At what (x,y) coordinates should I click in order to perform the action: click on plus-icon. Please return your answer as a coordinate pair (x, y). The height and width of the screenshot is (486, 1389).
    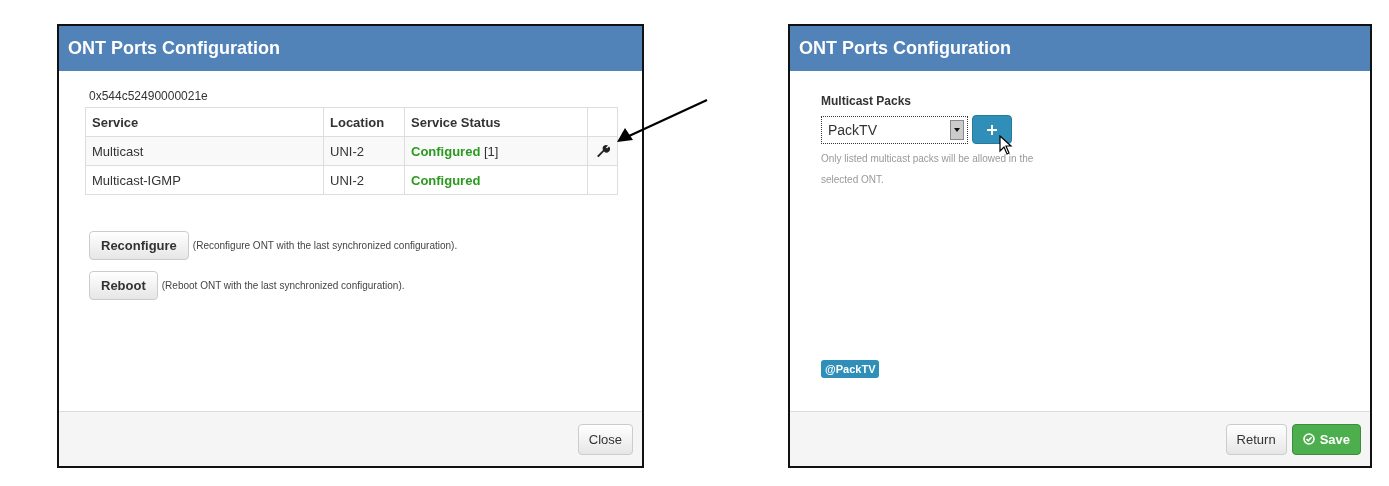
    Looking at the image, I should click on (992, 129).